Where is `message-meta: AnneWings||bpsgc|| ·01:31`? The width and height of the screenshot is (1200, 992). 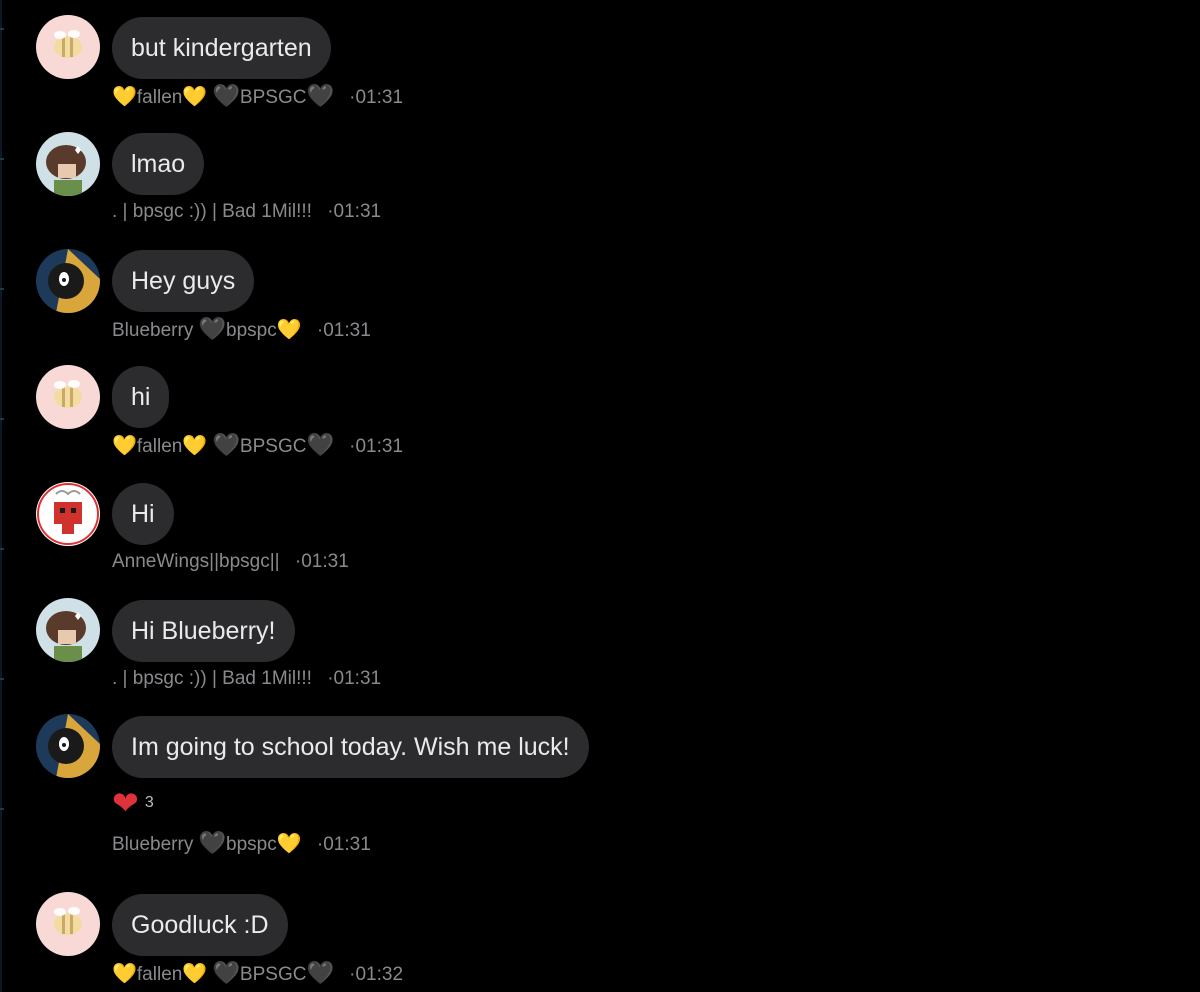 message-meta: AnneWings||bpsgc|| ·01:31 is located at coordinates (230, 562).